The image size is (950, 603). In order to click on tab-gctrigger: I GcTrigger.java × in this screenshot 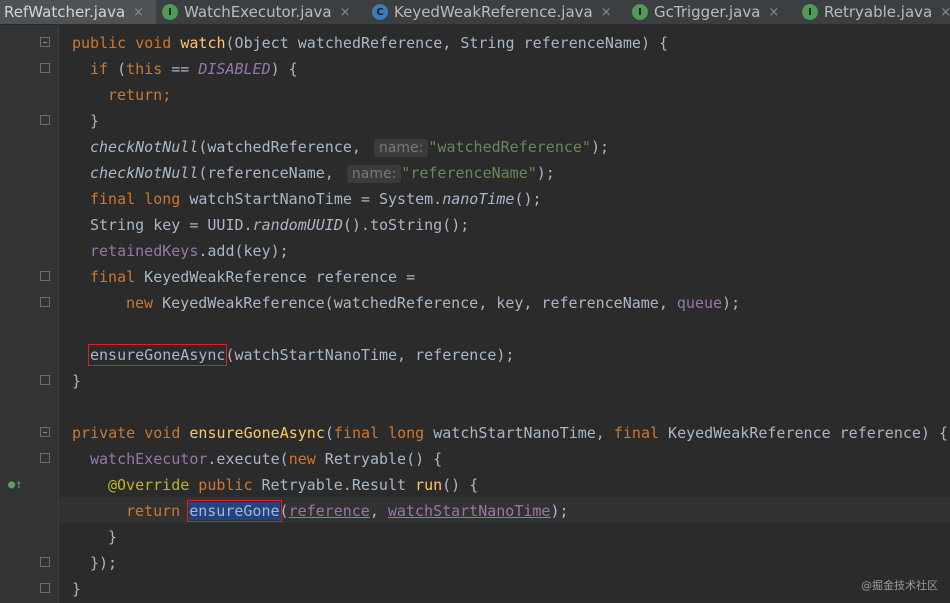, I will do `click(712, 12)`.